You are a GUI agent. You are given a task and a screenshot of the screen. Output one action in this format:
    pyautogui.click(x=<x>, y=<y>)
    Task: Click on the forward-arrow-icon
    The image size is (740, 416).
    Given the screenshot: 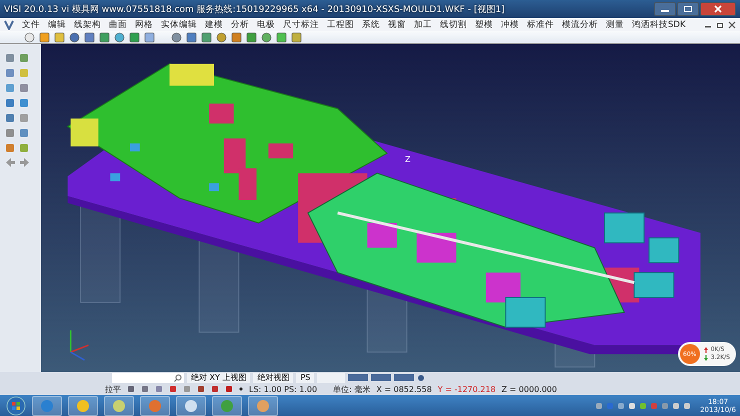 What is the action you would take?
    pyautogui.click(x=24, y=162)
    